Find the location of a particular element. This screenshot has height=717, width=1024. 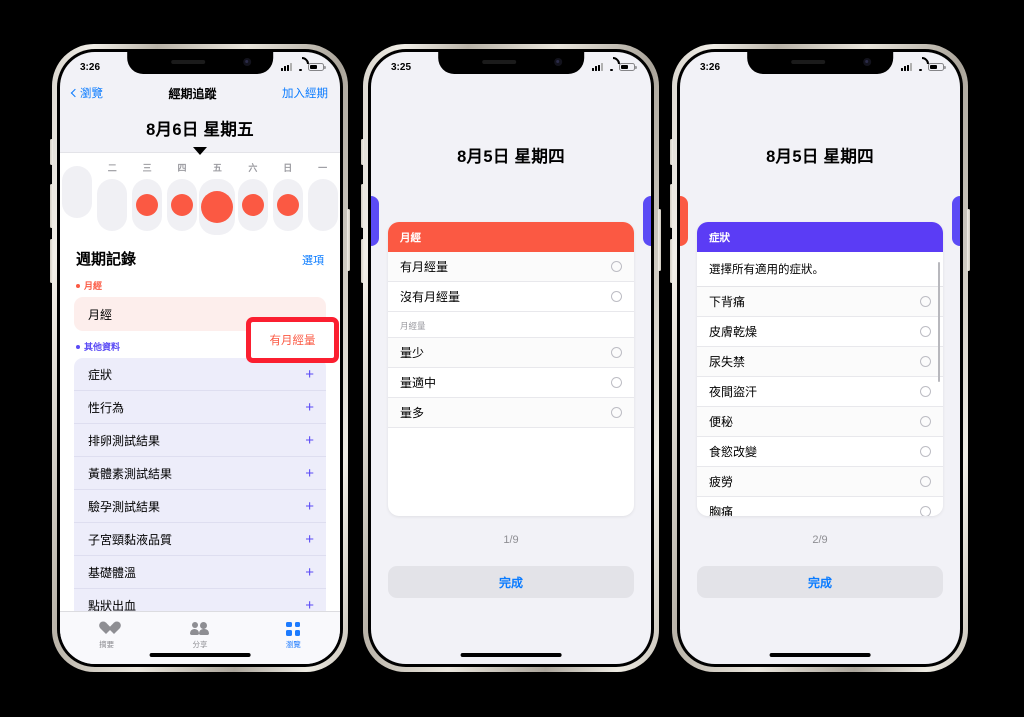

option-row: 量適中 is located at coordinates (511, 383).